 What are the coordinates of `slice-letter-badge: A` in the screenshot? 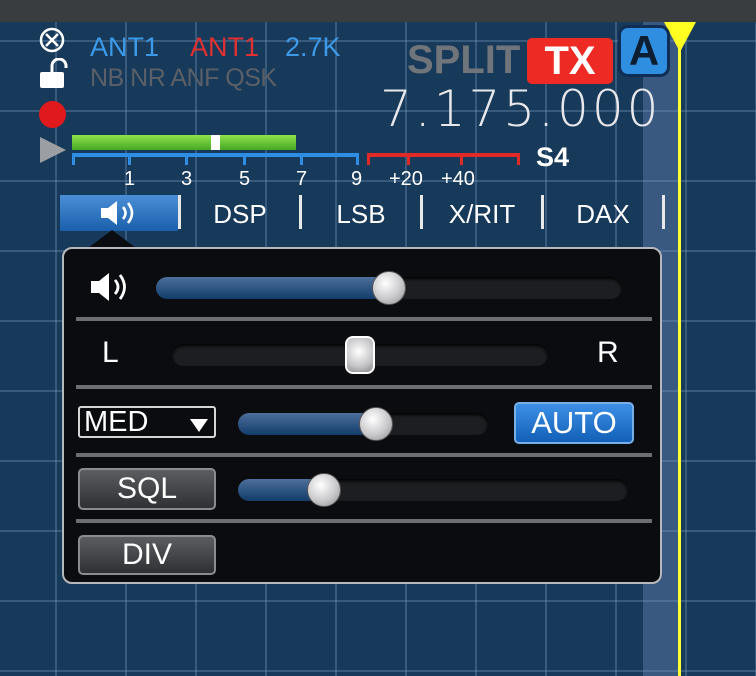 It's located at (644, 51).